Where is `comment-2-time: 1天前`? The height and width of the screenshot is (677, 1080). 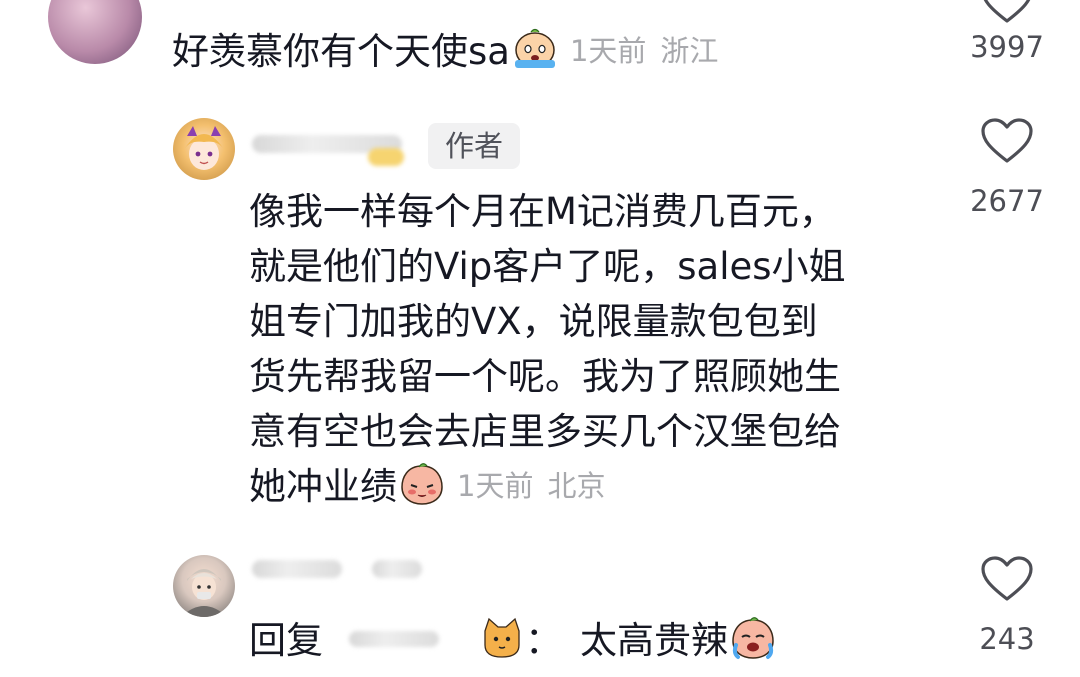 comment-2-time: 1天前 is located at coordinates (495, 486).